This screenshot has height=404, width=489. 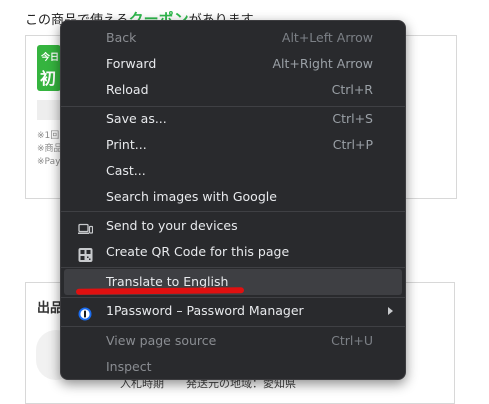 I want to click on badge-top: 今日, so click(x=50, y=58).